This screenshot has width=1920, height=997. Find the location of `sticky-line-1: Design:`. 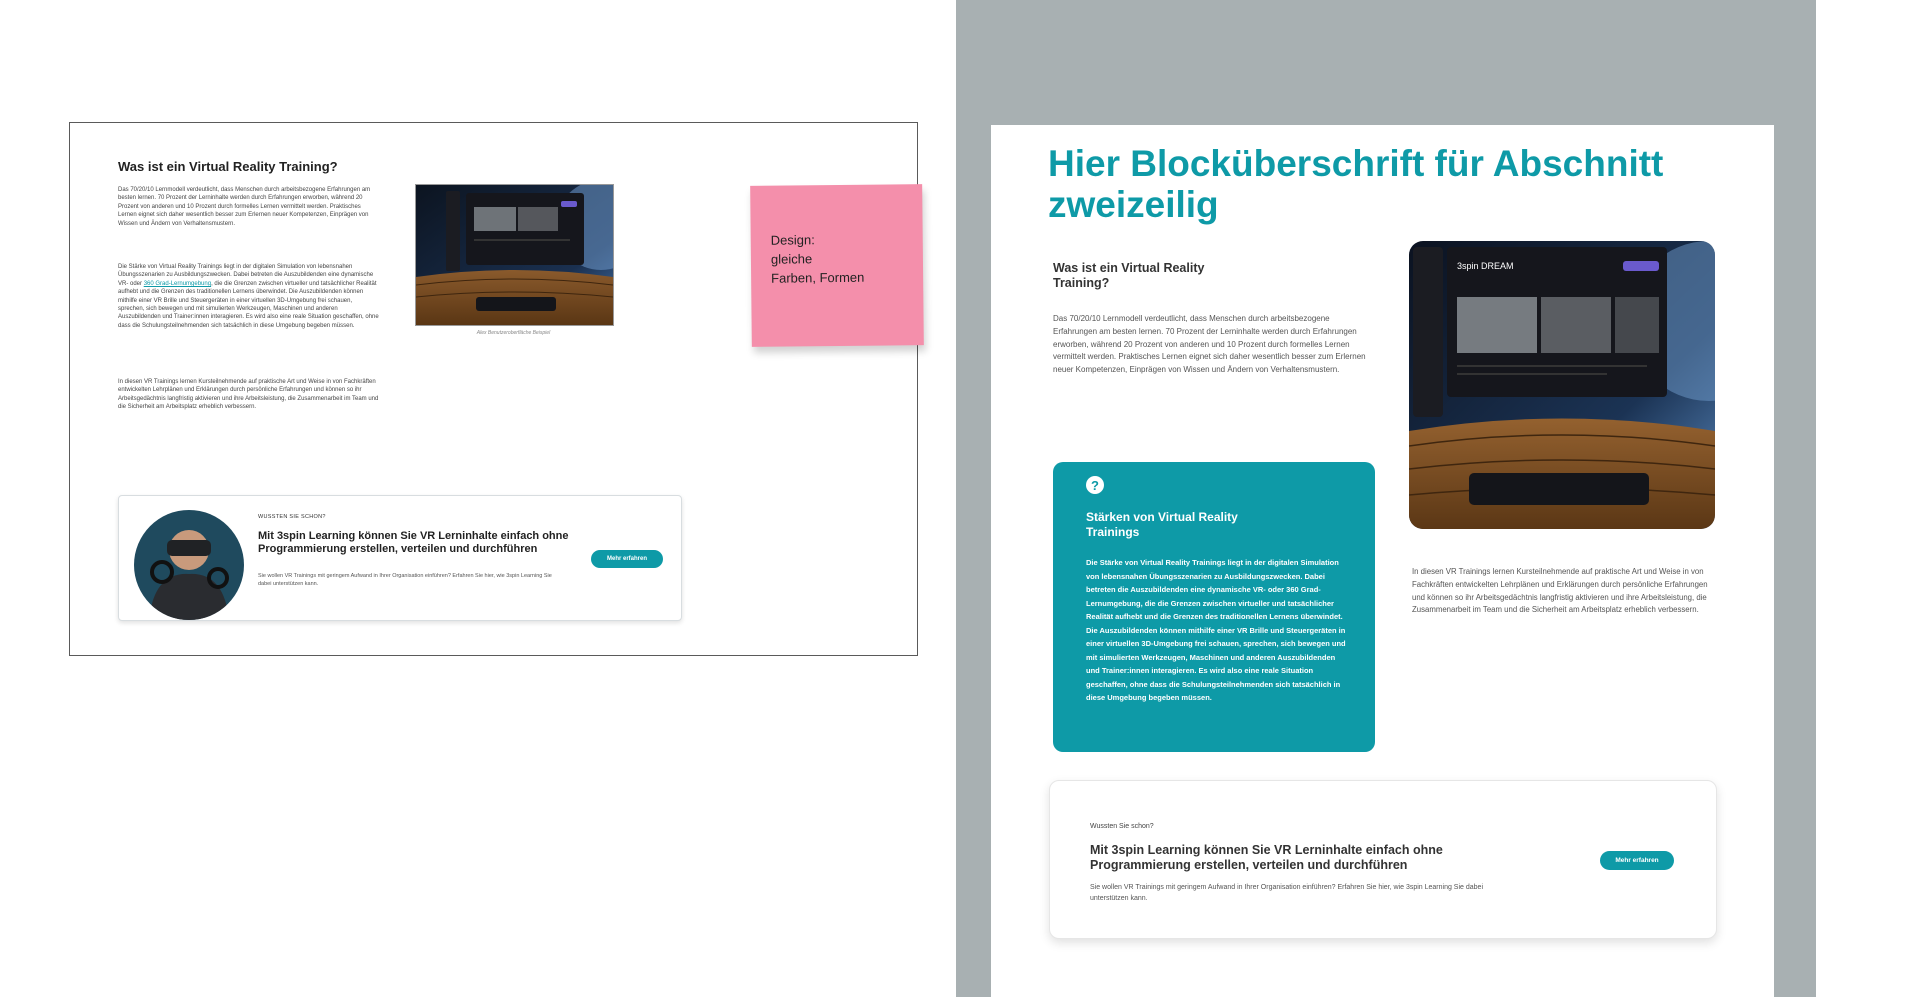

sticky-line-1: Design: is located at coordinates (792, 240).